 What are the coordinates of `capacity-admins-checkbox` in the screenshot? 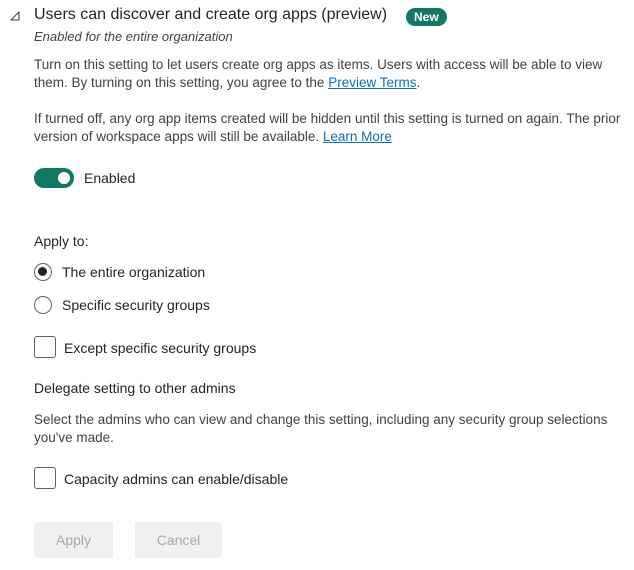 It's located at (45, 478).